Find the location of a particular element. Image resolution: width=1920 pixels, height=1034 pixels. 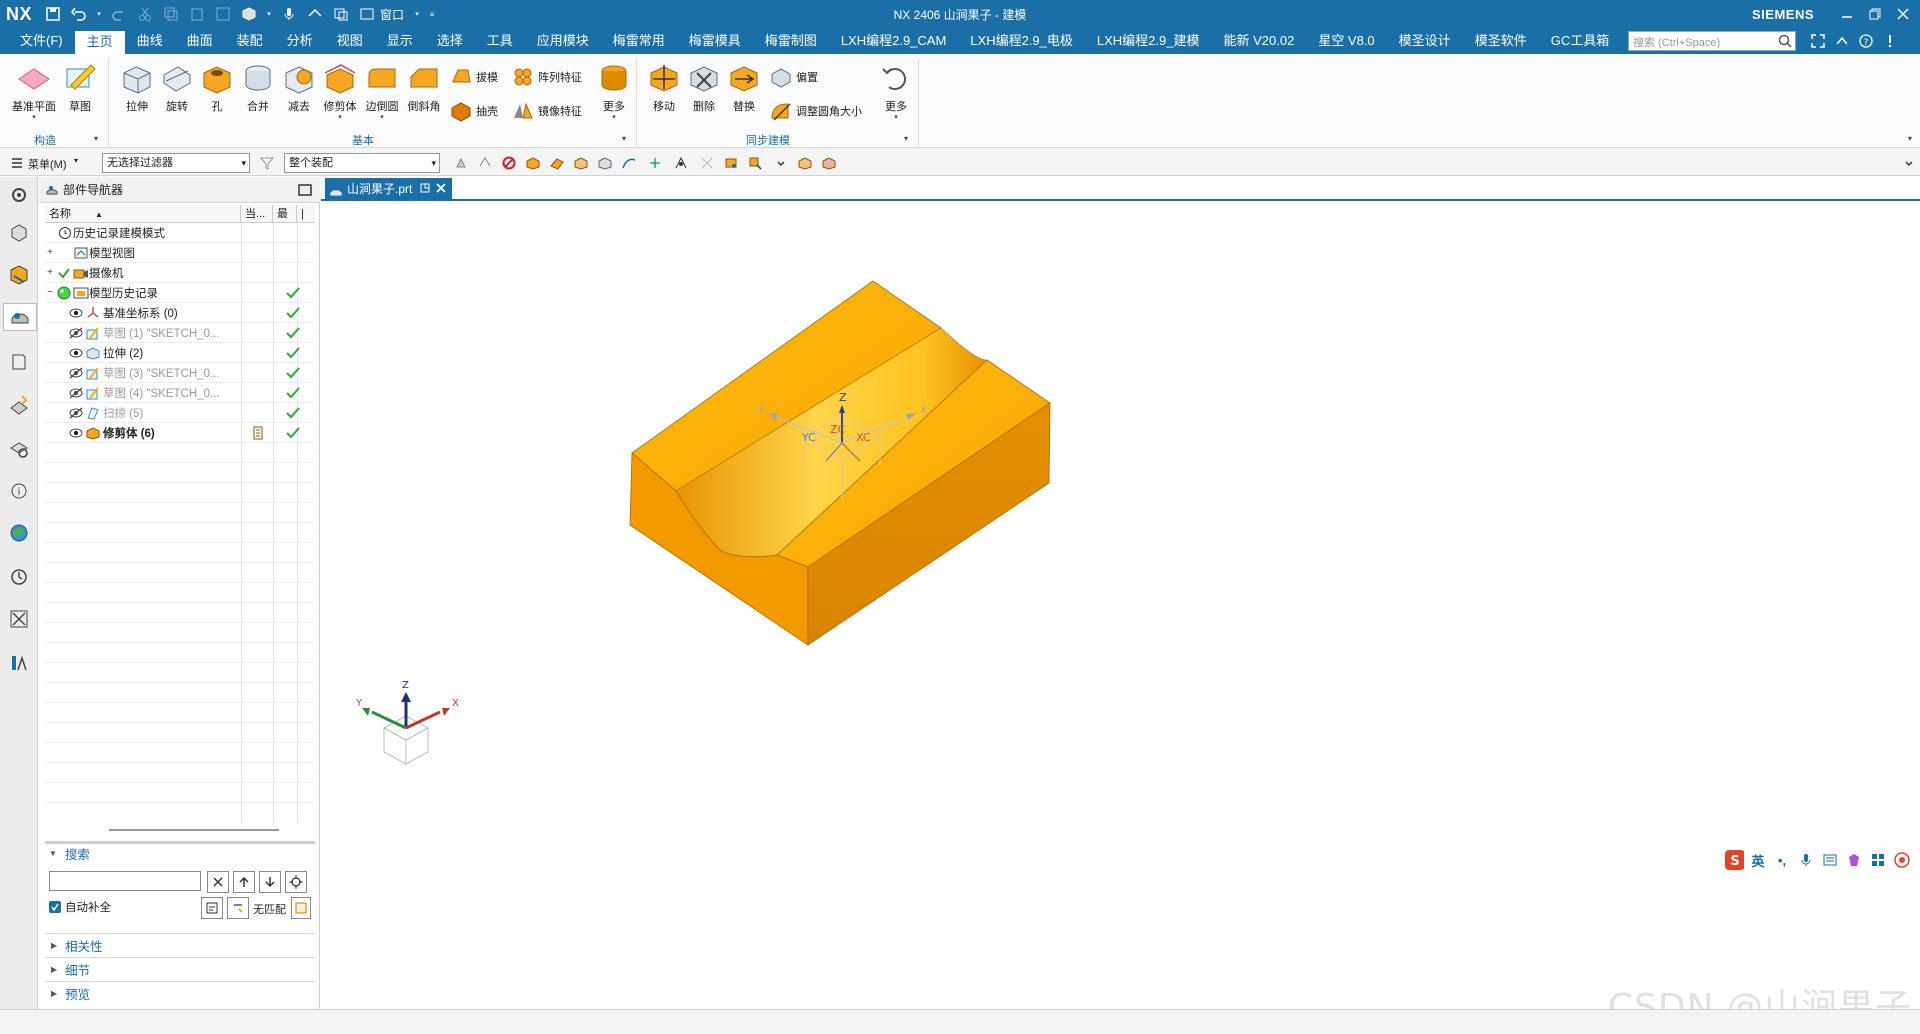

construct-group-expand-icon: ▾ is located at coordinates (96, 138).